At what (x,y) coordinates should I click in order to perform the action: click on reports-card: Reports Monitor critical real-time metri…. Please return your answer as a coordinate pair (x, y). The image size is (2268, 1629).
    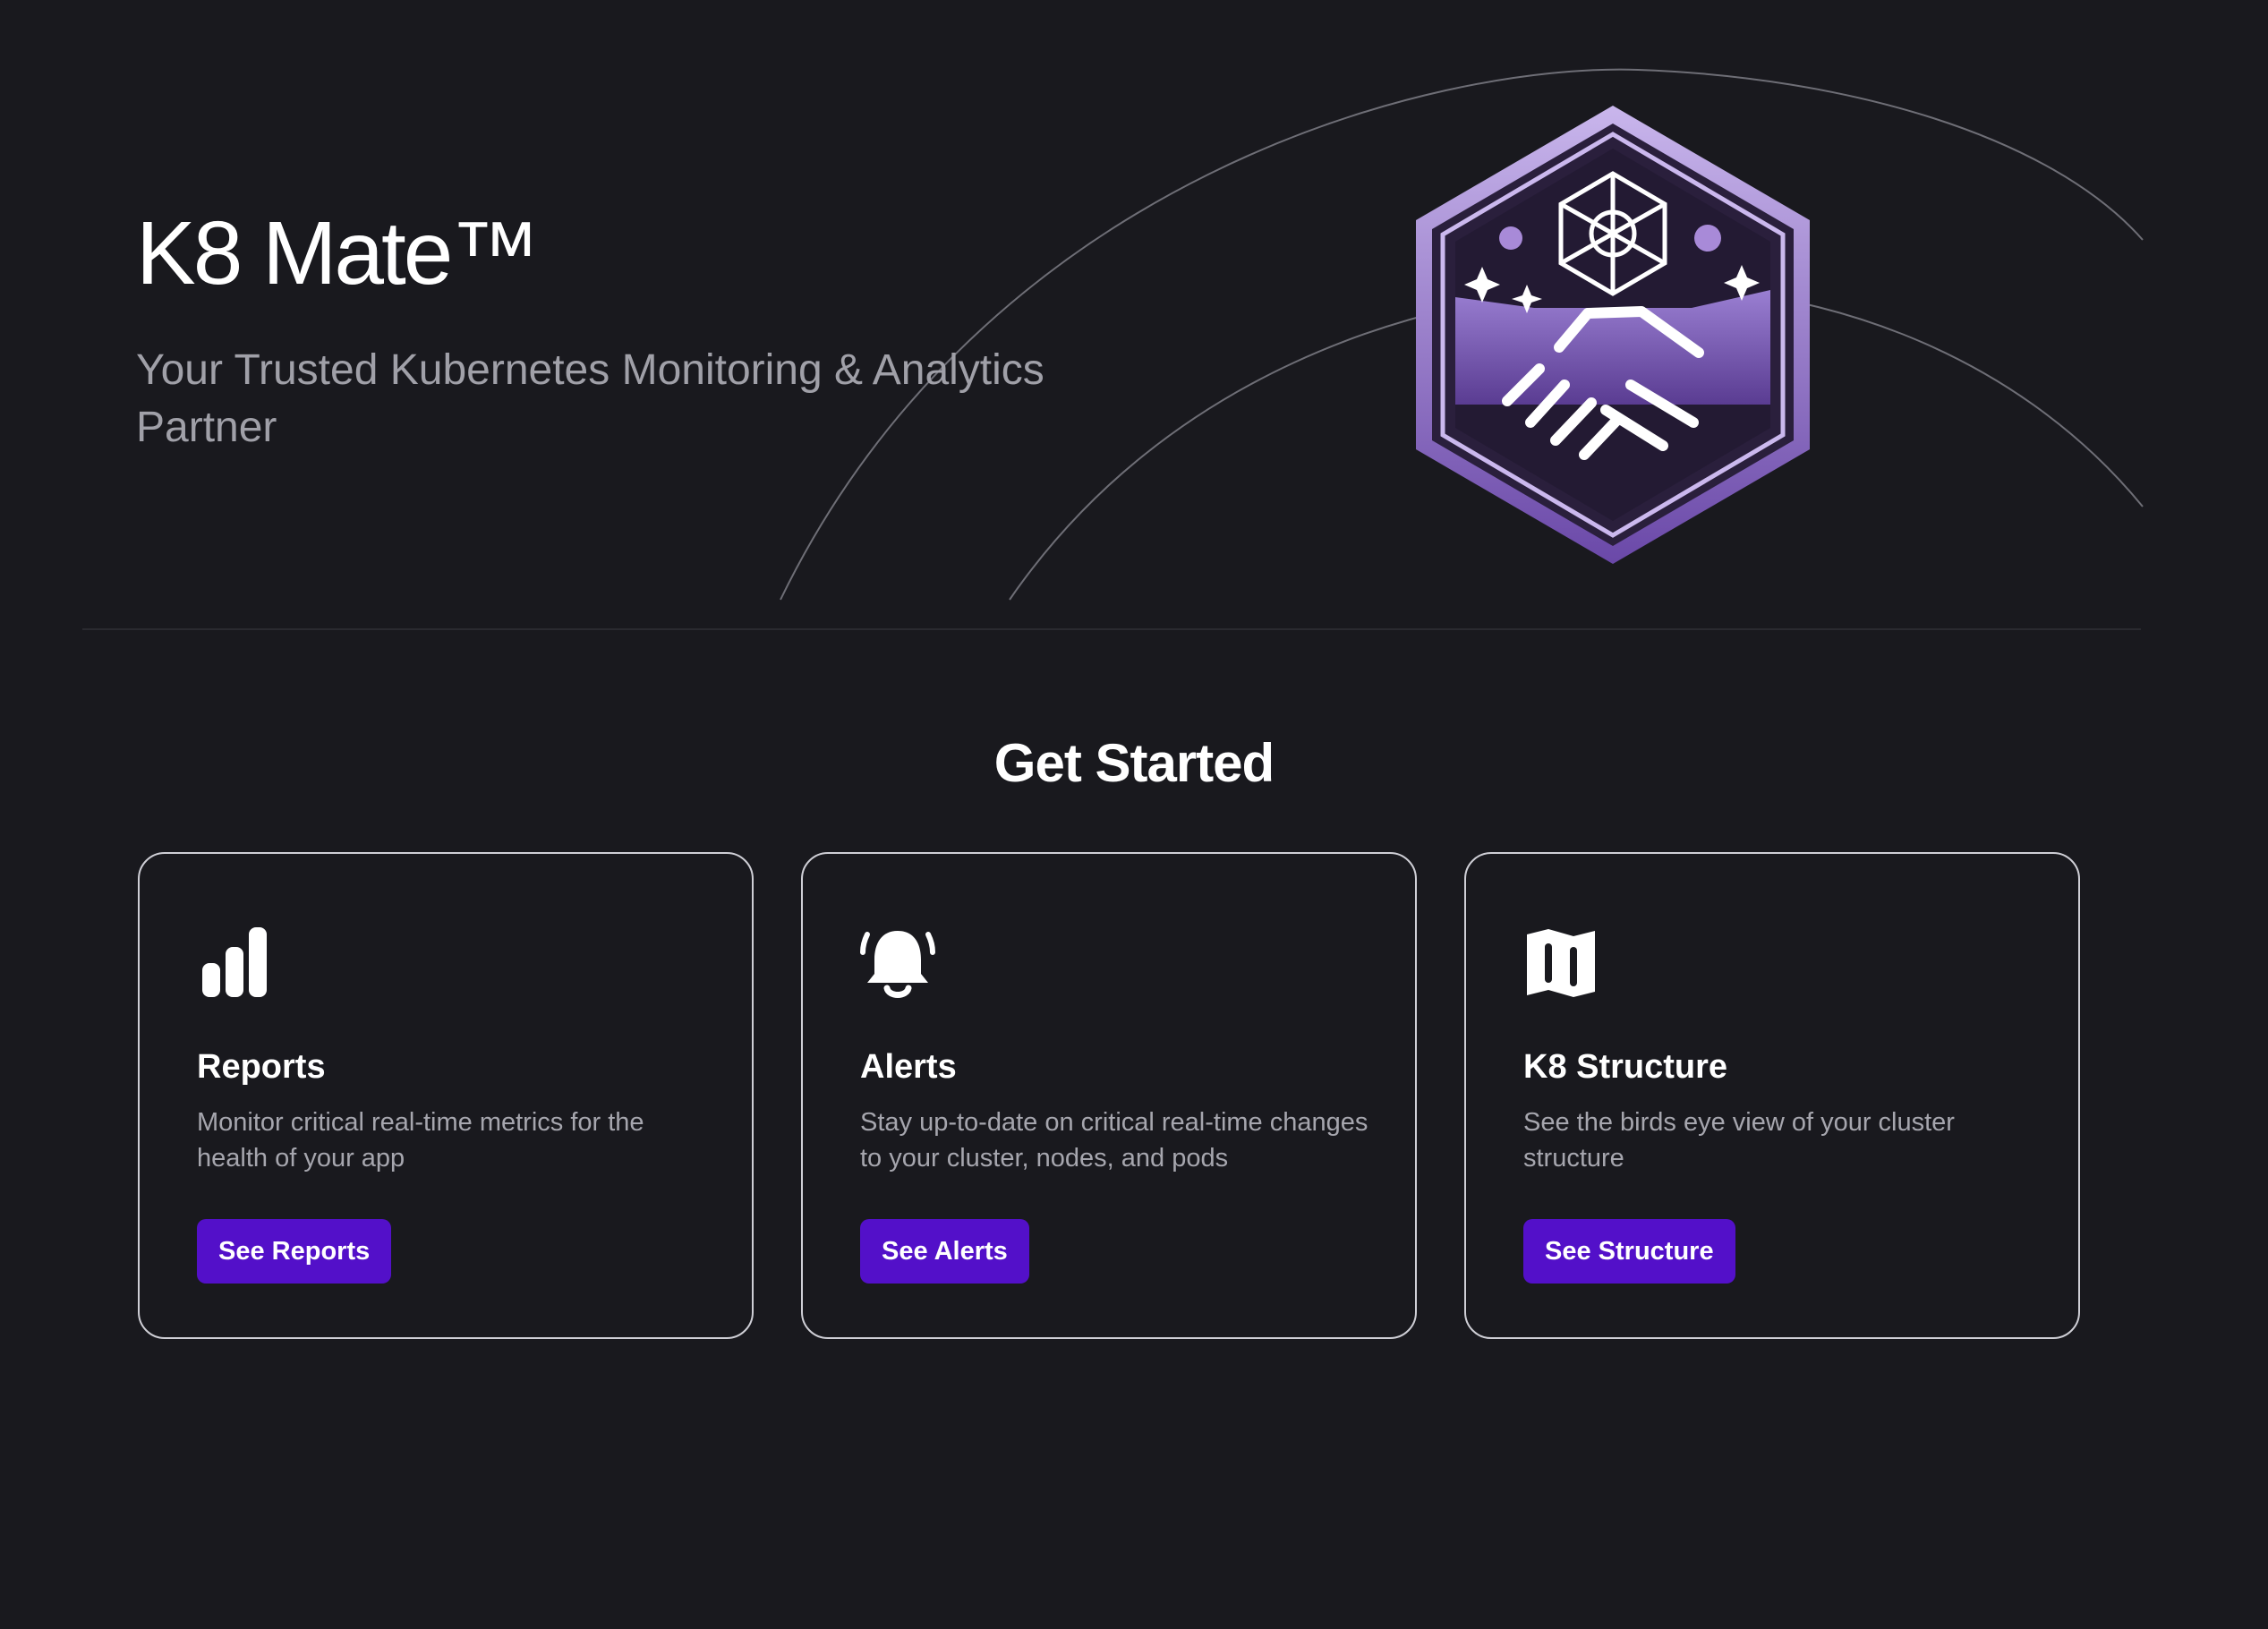
    Looking at the image, I should click on (446, 1095).